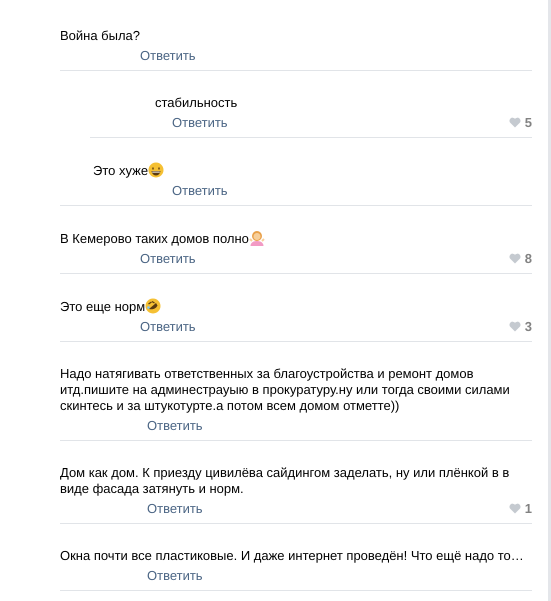 This screenshot has width=551, height=601. What do you see at coordinates (296, 306) in the screenshot?
I see `comment-text: Это еще норм` at bounding box center [296, 306].